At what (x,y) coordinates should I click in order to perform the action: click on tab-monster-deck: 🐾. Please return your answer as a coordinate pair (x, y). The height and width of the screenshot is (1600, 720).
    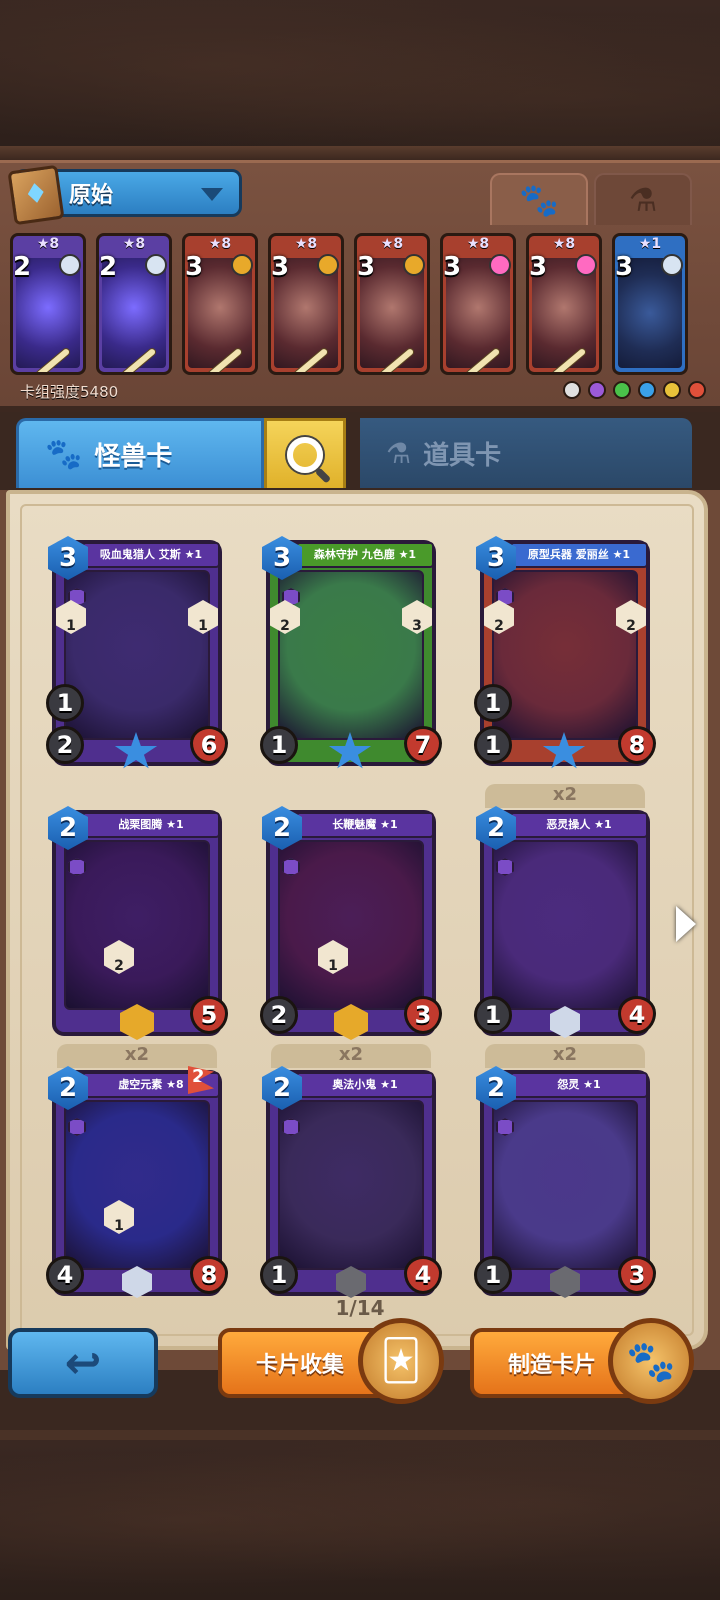
    Looking at the image, I should click on (539, 199).